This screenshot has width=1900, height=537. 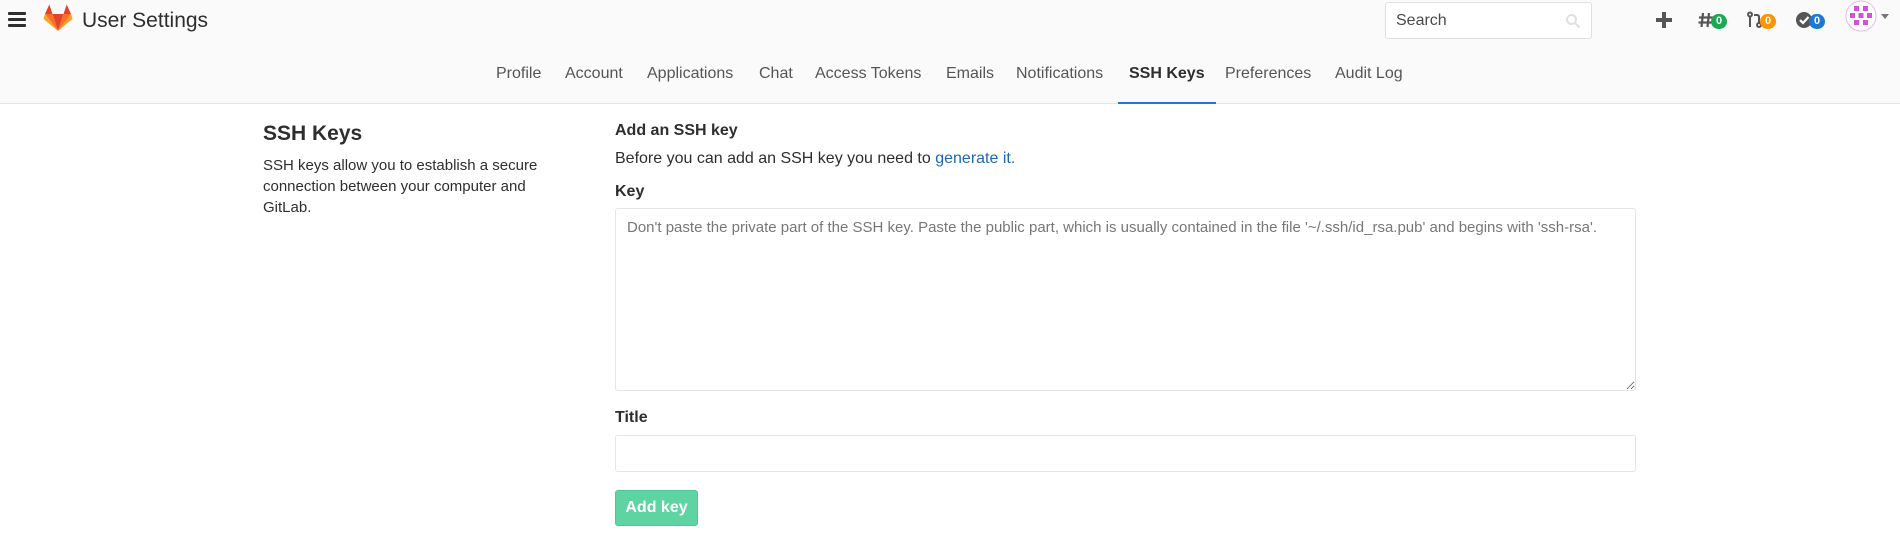 What do you see at coordinates (776, 82) in the screenshot?
I see `tab-chat: Chat` at bounding box center [776, 82].